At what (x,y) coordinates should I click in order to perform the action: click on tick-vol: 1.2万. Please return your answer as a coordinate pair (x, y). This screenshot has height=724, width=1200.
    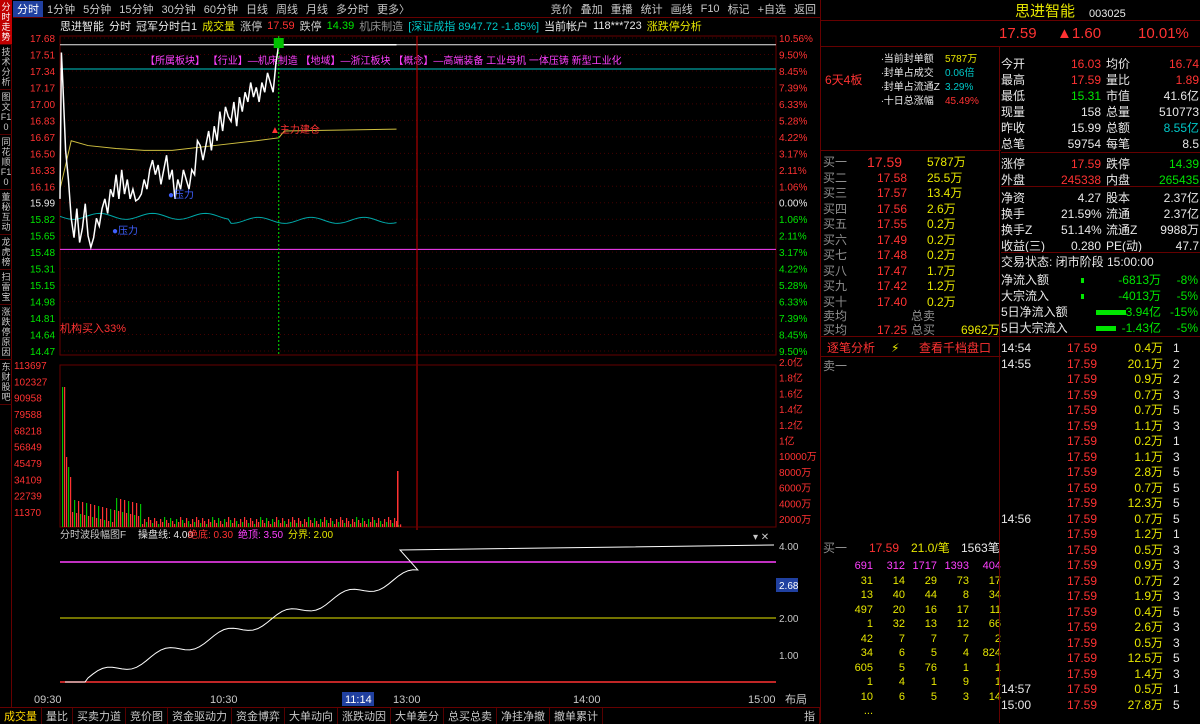
    Looking at the image, I should click on (1148, 534).